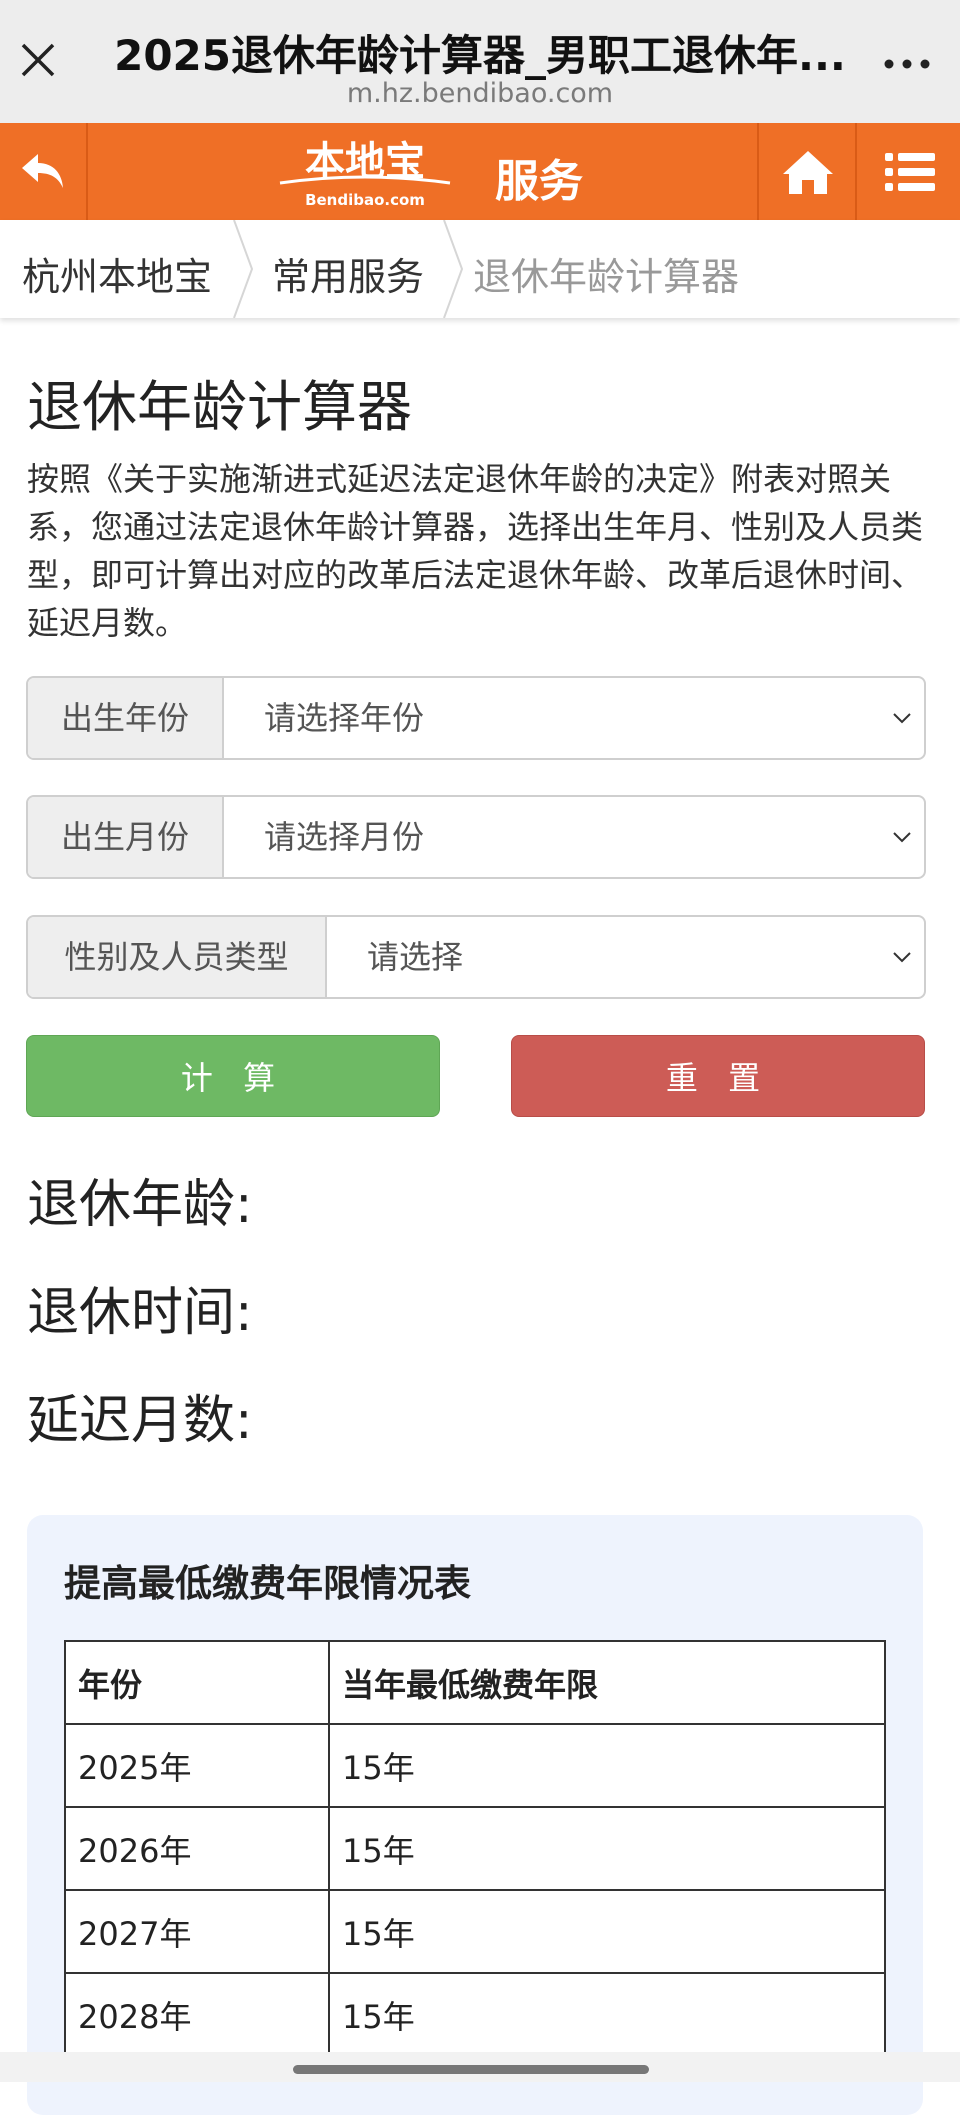  Describe the element at coordinates (140, 1313) in the screenshot. I see `retirement-time-label: 退休时间:` at that location.